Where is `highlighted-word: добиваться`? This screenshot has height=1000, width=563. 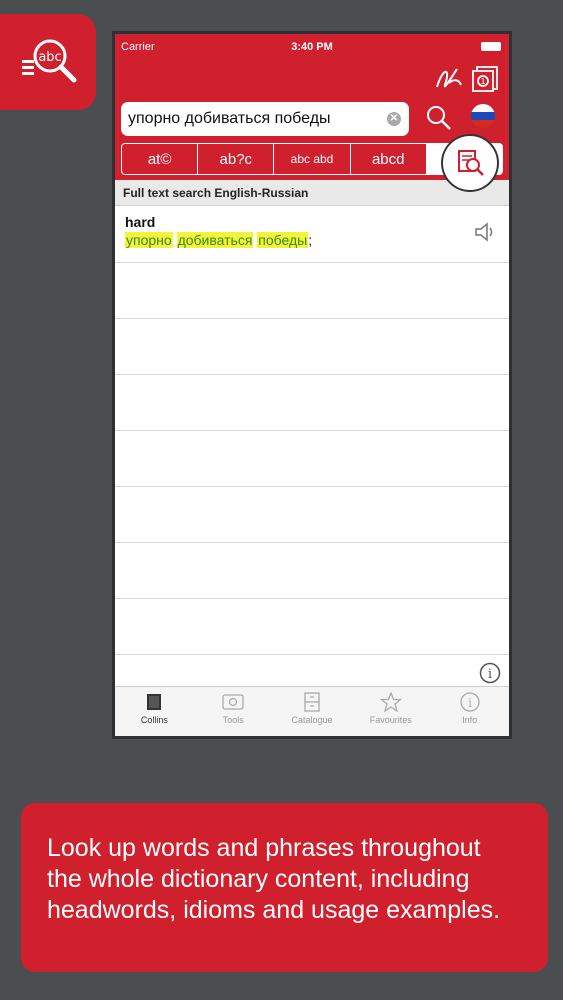 highlighted-word: добиваться is located at coordinates (215, 240).